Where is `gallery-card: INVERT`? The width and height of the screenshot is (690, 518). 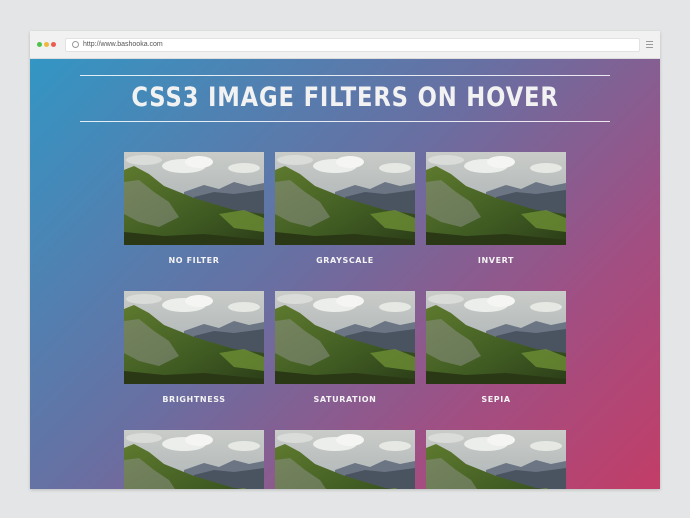 gallery-card: INVERT is located at coordinates (496, 208).